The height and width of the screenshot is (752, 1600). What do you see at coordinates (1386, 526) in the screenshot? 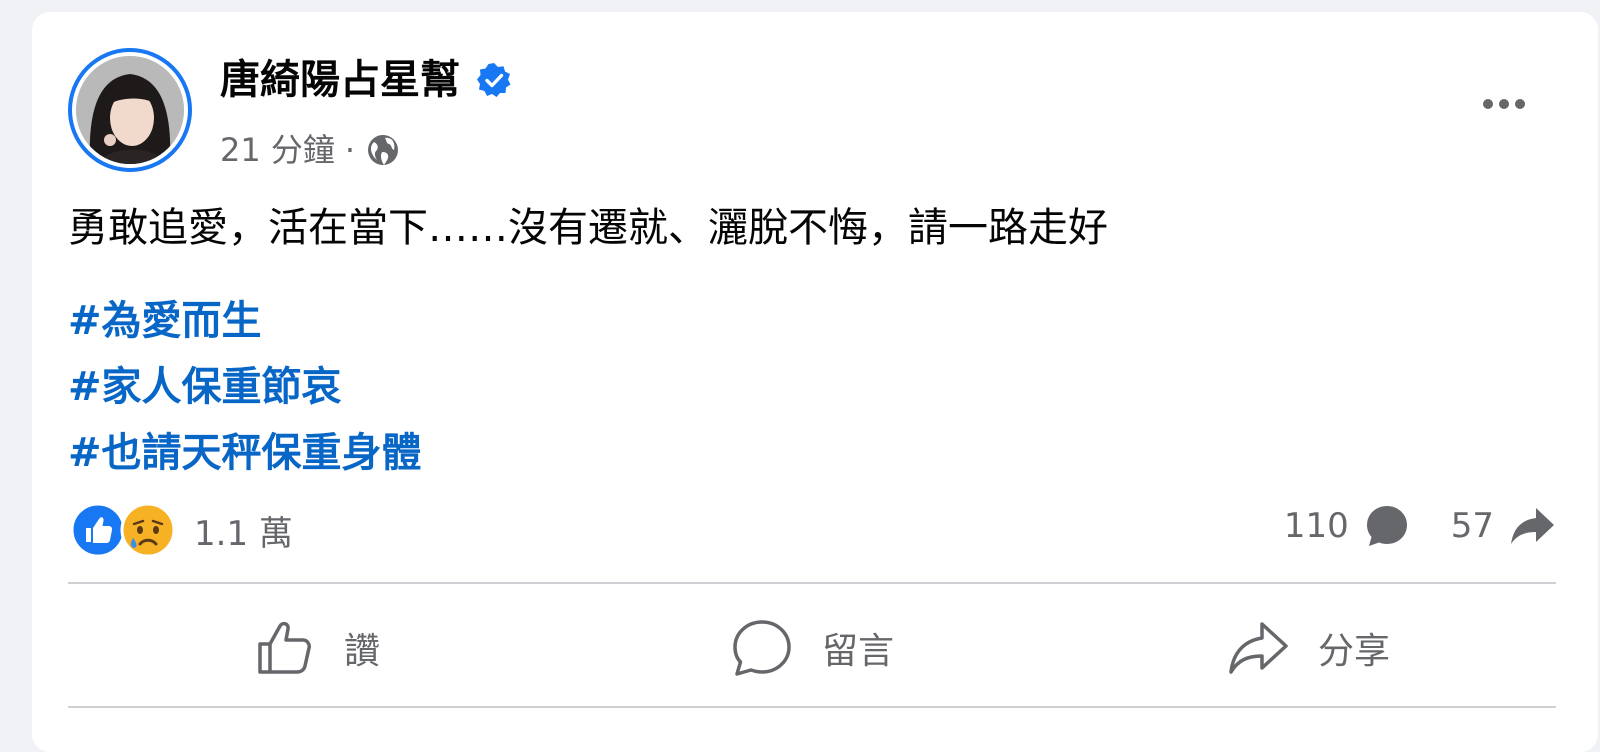
I see `comment-bubble-icon` at bounding box center [1386, 526].